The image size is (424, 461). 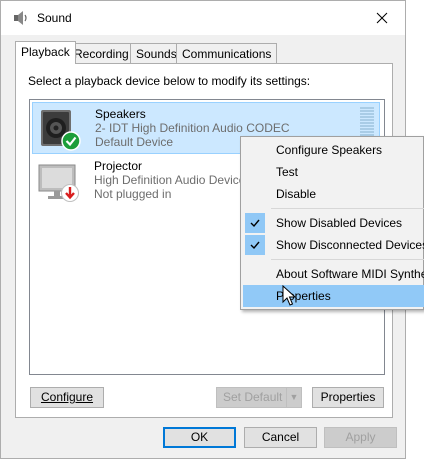 I want to click on tab-playback: Playback, so click(x=45, y=52).